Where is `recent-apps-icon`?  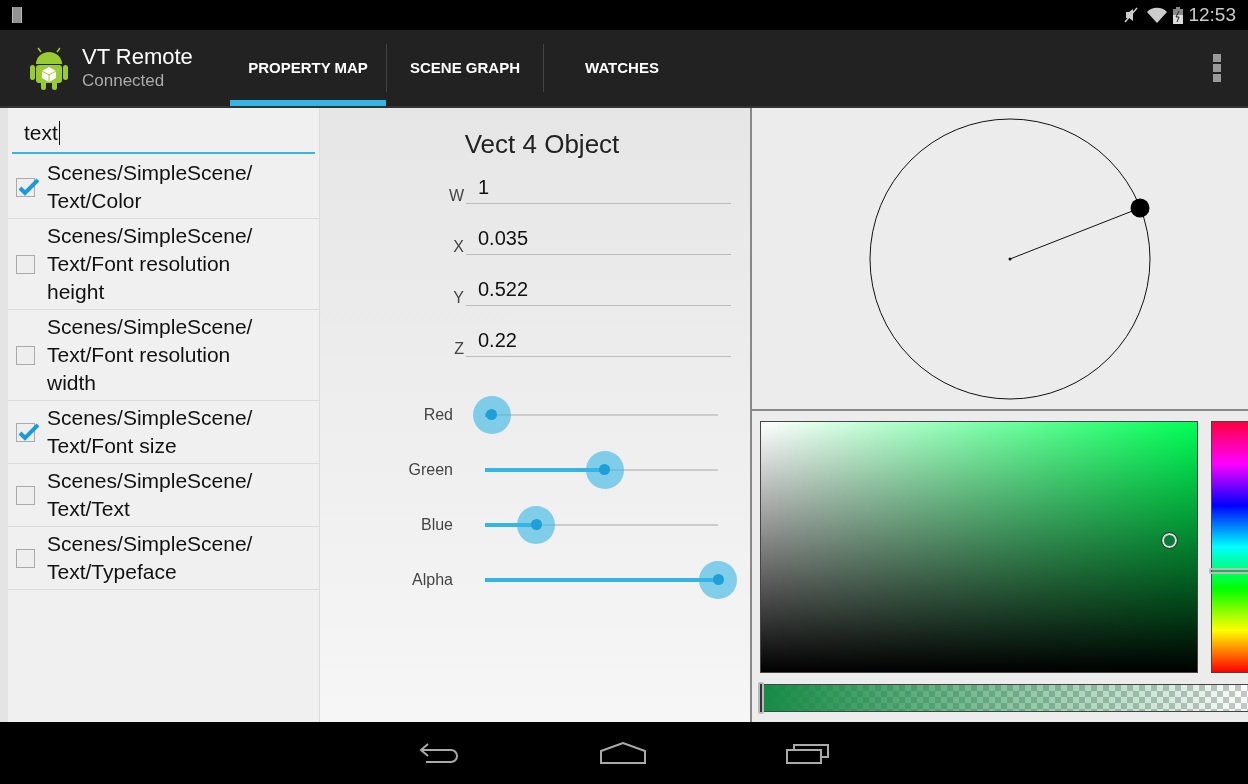 recent-apps-icon is located at coordinates (808, 753).